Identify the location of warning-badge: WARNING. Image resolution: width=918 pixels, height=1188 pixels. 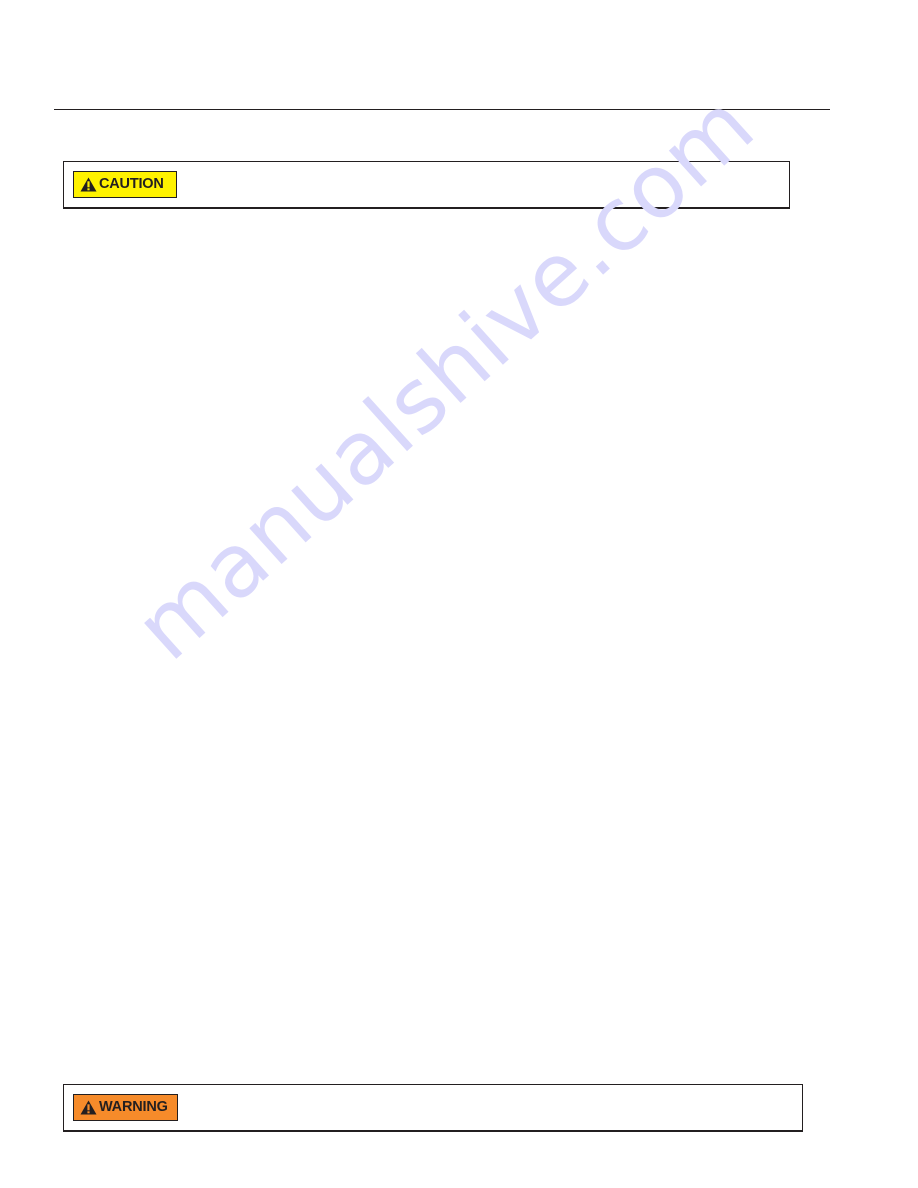
(125, 1107).